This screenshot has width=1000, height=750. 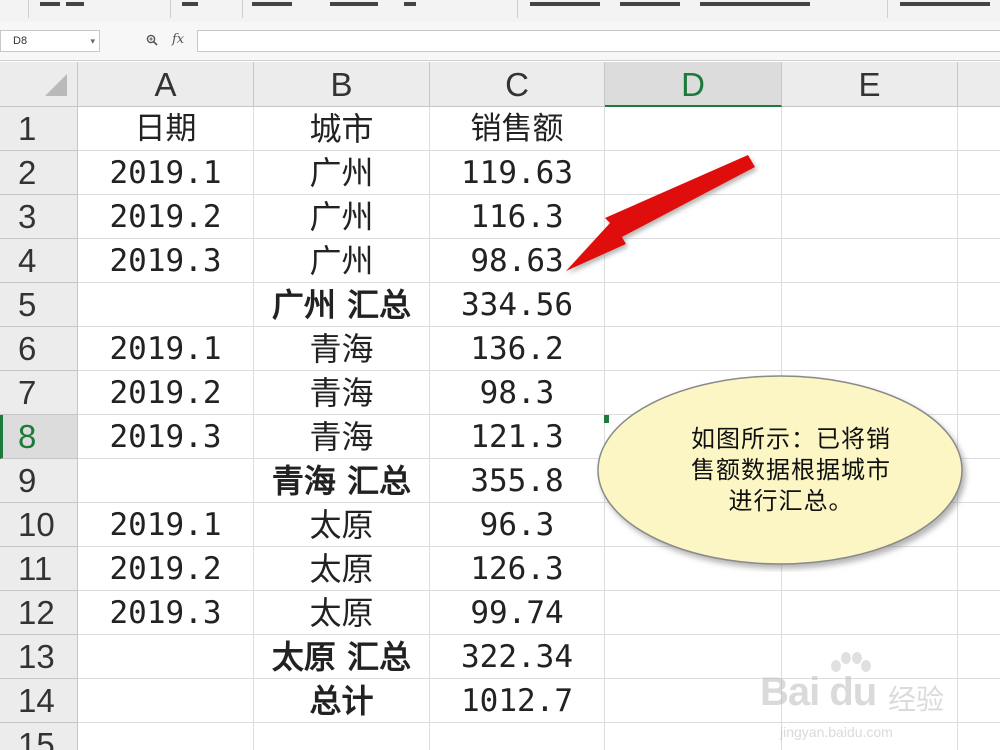 I want to click on callout-line: 如图所示：已将销, so click(x=791, y=439).